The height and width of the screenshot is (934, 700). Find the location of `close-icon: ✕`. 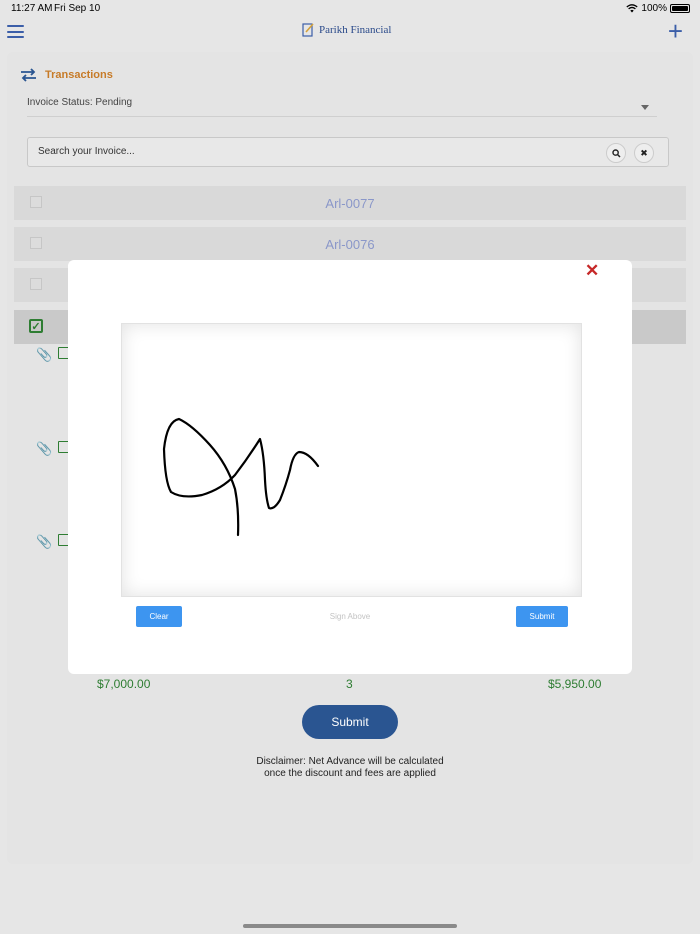

close-icon: ✕ is located at coordinates (592, 270).